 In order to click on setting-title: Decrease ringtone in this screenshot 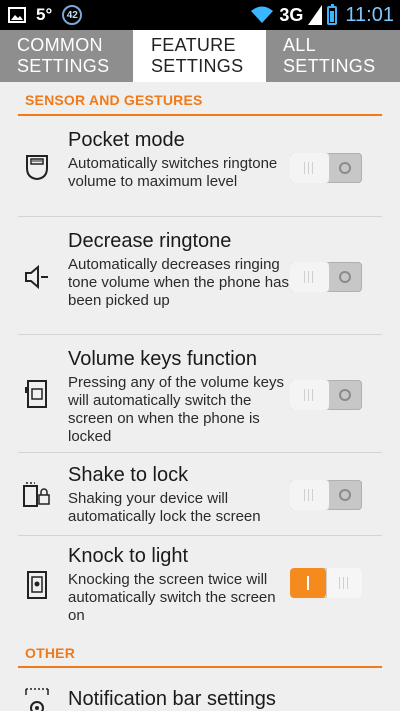, I will do `click(150, 241)`.